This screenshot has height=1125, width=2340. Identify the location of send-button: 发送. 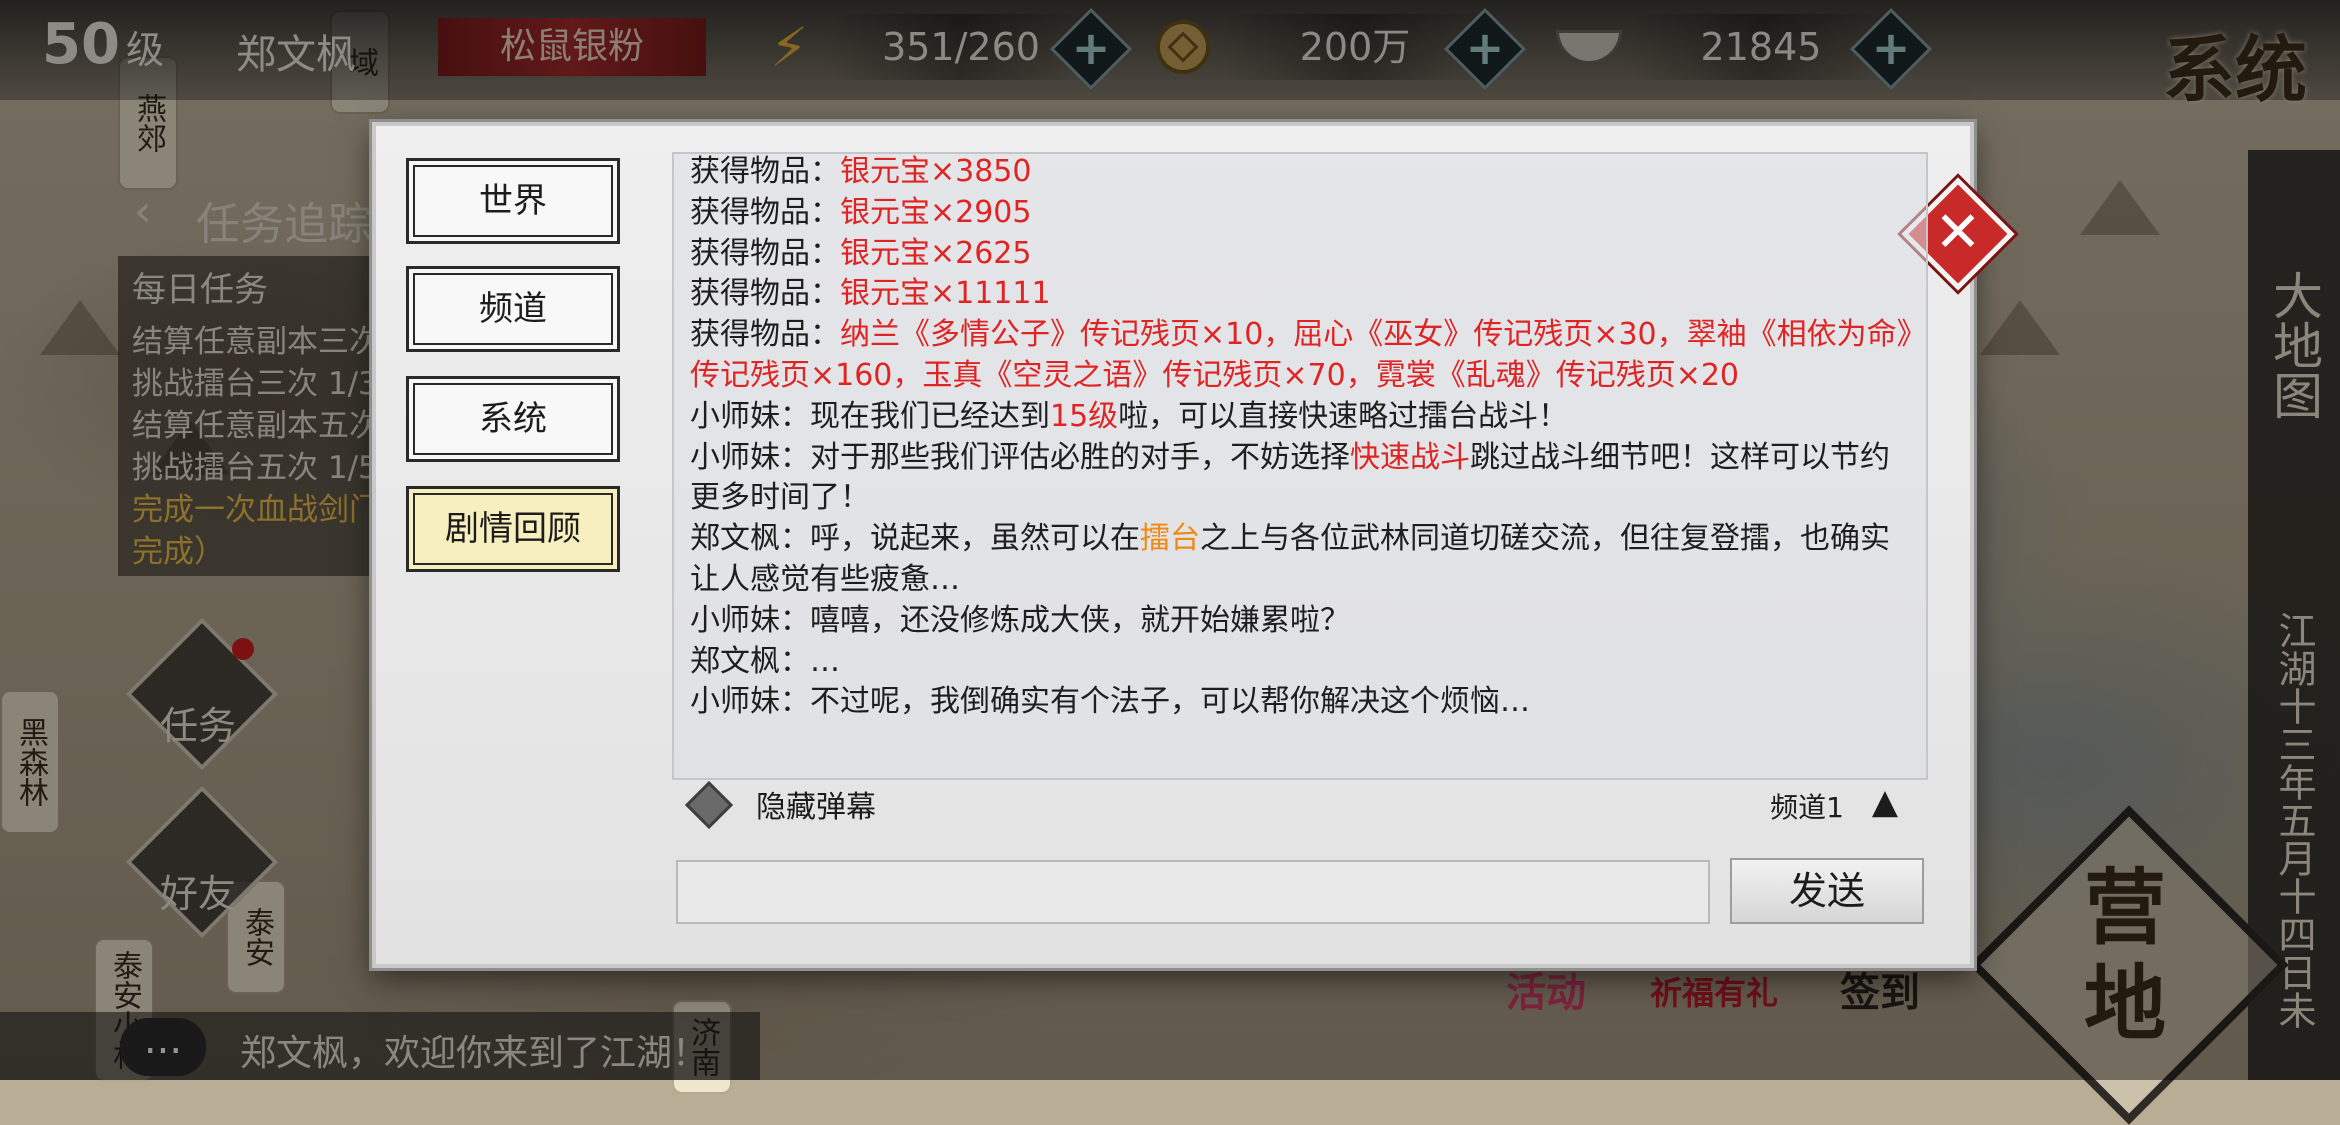
(1827, 891).